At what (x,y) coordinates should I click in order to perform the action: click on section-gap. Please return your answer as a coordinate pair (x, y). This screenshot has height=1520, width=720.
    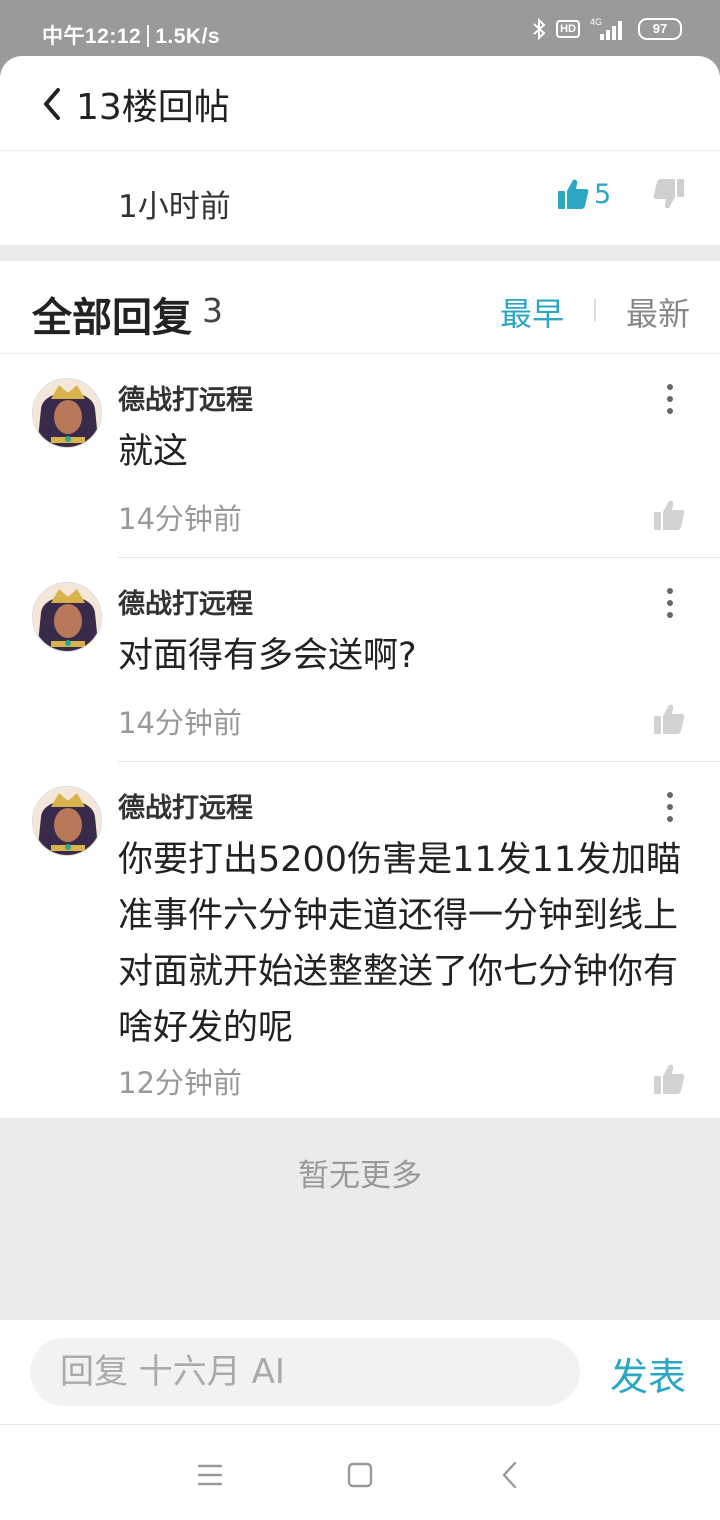
    Looking at the image, I should click on (360, 253).